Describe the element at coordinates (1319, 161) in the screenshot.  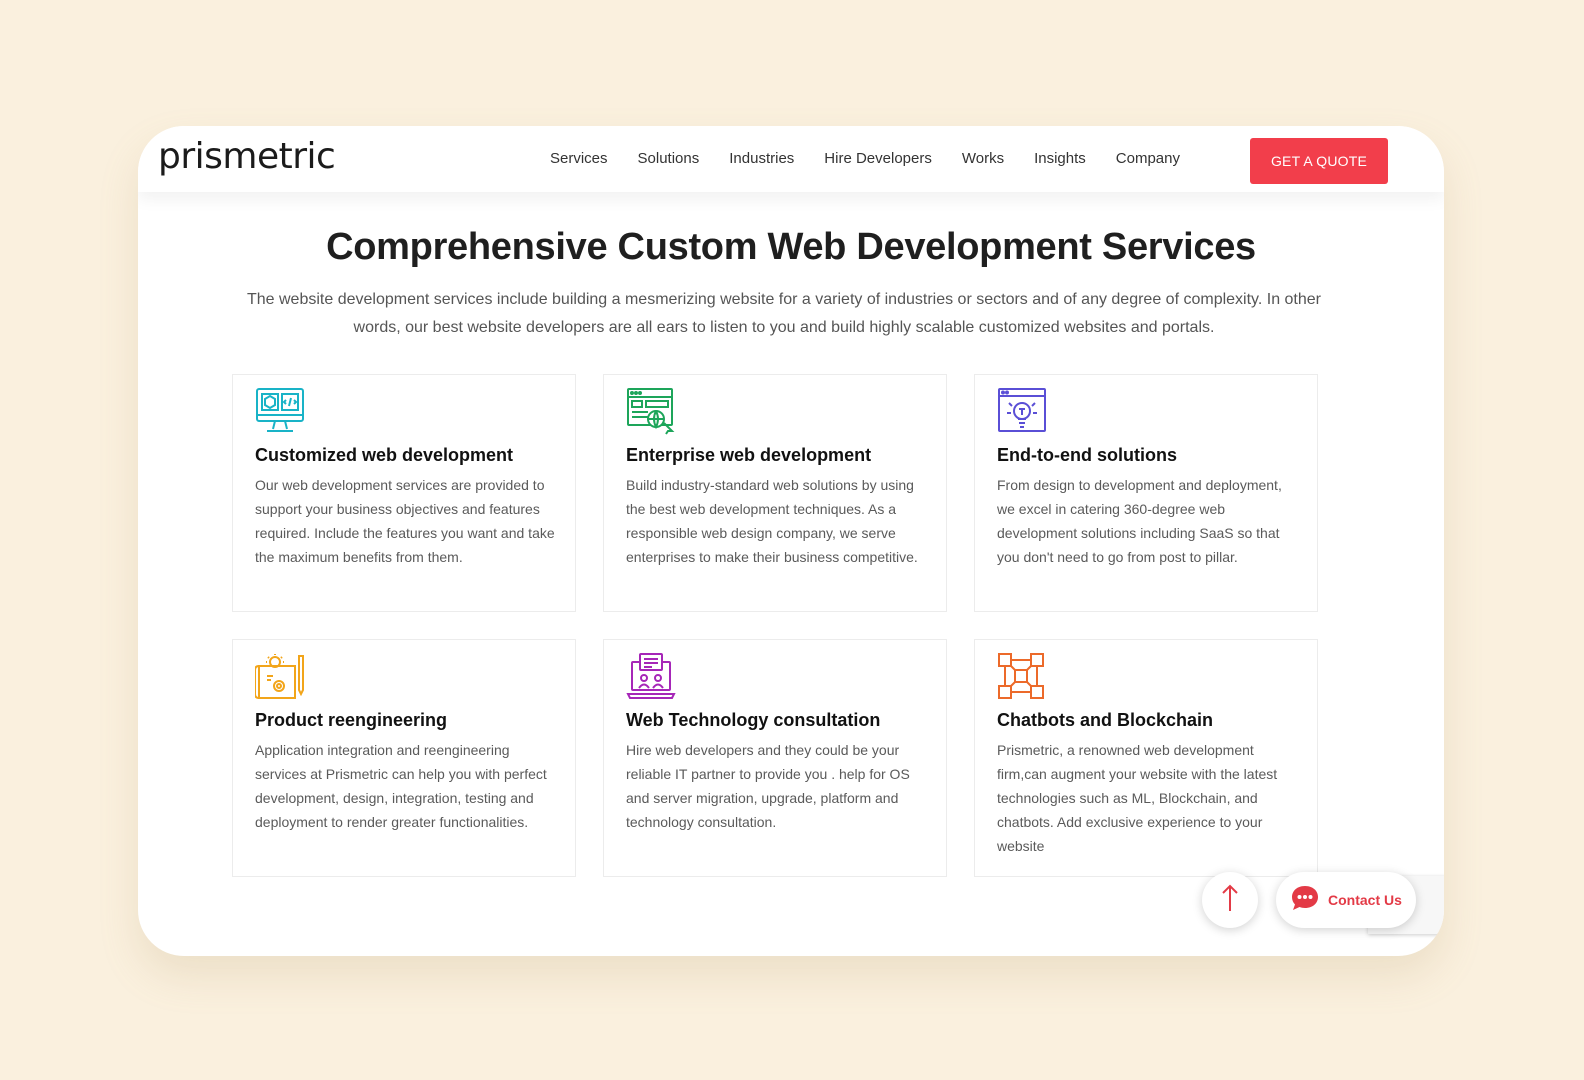
I see `get-a-quote-button: GET A QUOTE` at that location.